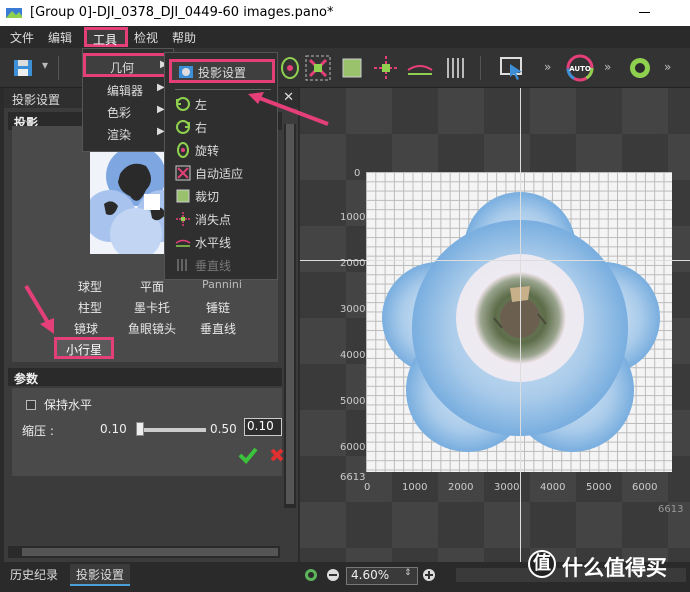  Describe the element at coordinates (456, 68) in the screenshot. I see `vertical-line-toolbar-icon` at that location.